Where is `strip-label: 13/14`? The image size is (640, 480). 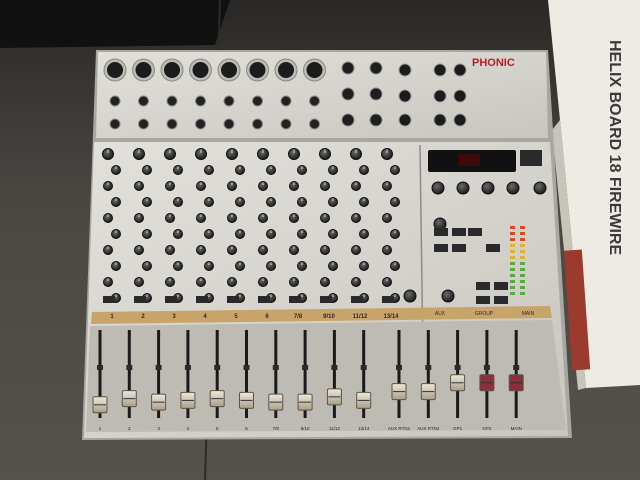 strip-label: 13/14 is located at coordinates (391, 317).